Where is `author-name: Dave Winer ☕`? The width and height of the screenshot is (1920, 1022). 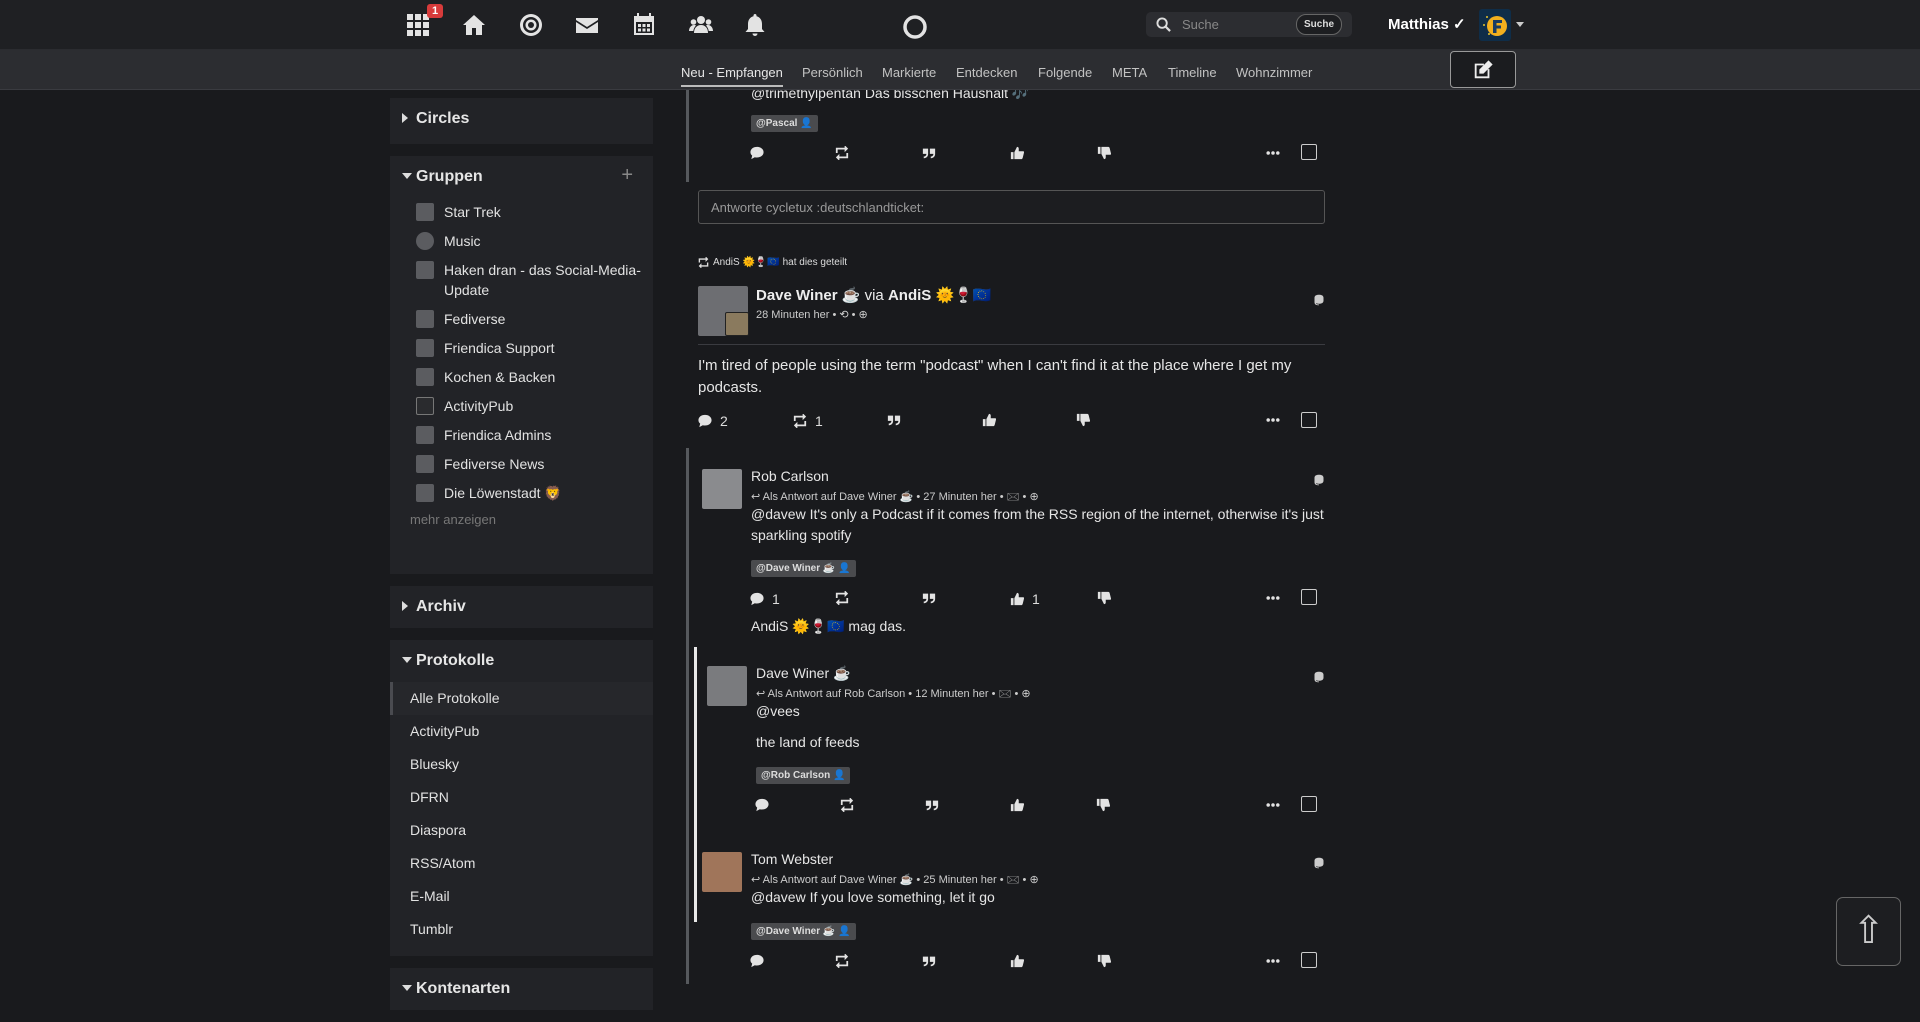 author-name: Dave Winer ☕ is located at coordinates (808, 295).